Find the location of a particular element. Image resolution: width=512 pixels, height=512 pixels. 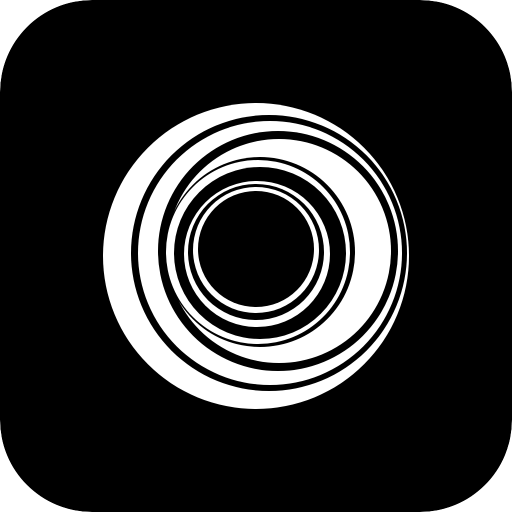

ring-center-hole is located at coordinates (256, 249).